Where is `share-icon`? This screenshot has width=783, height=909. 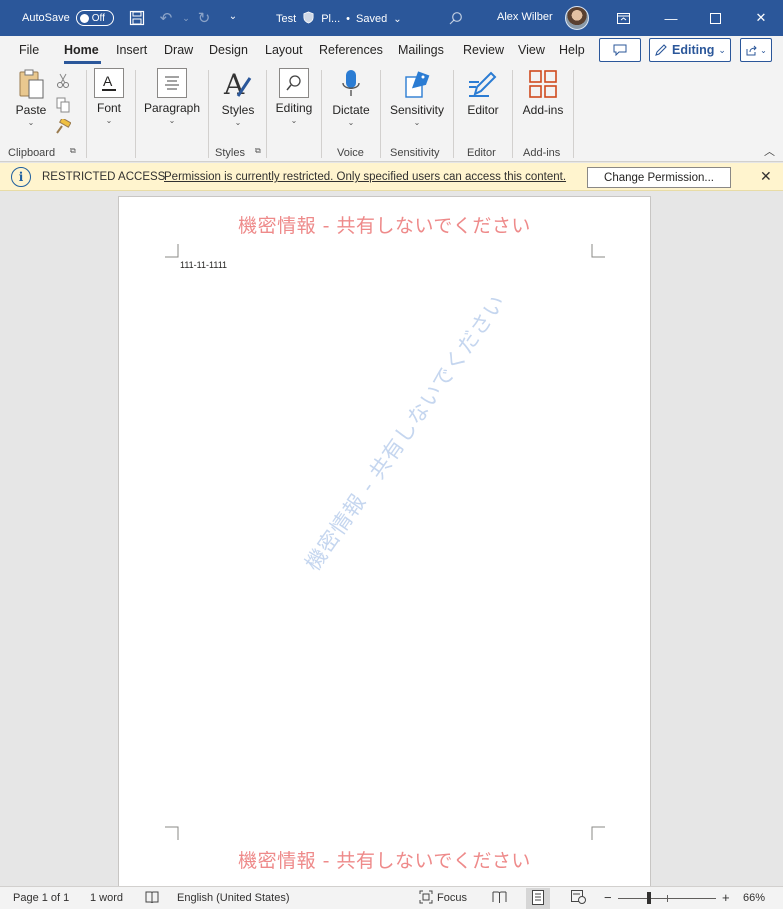 share-icon is located at coordinates (751, 50).